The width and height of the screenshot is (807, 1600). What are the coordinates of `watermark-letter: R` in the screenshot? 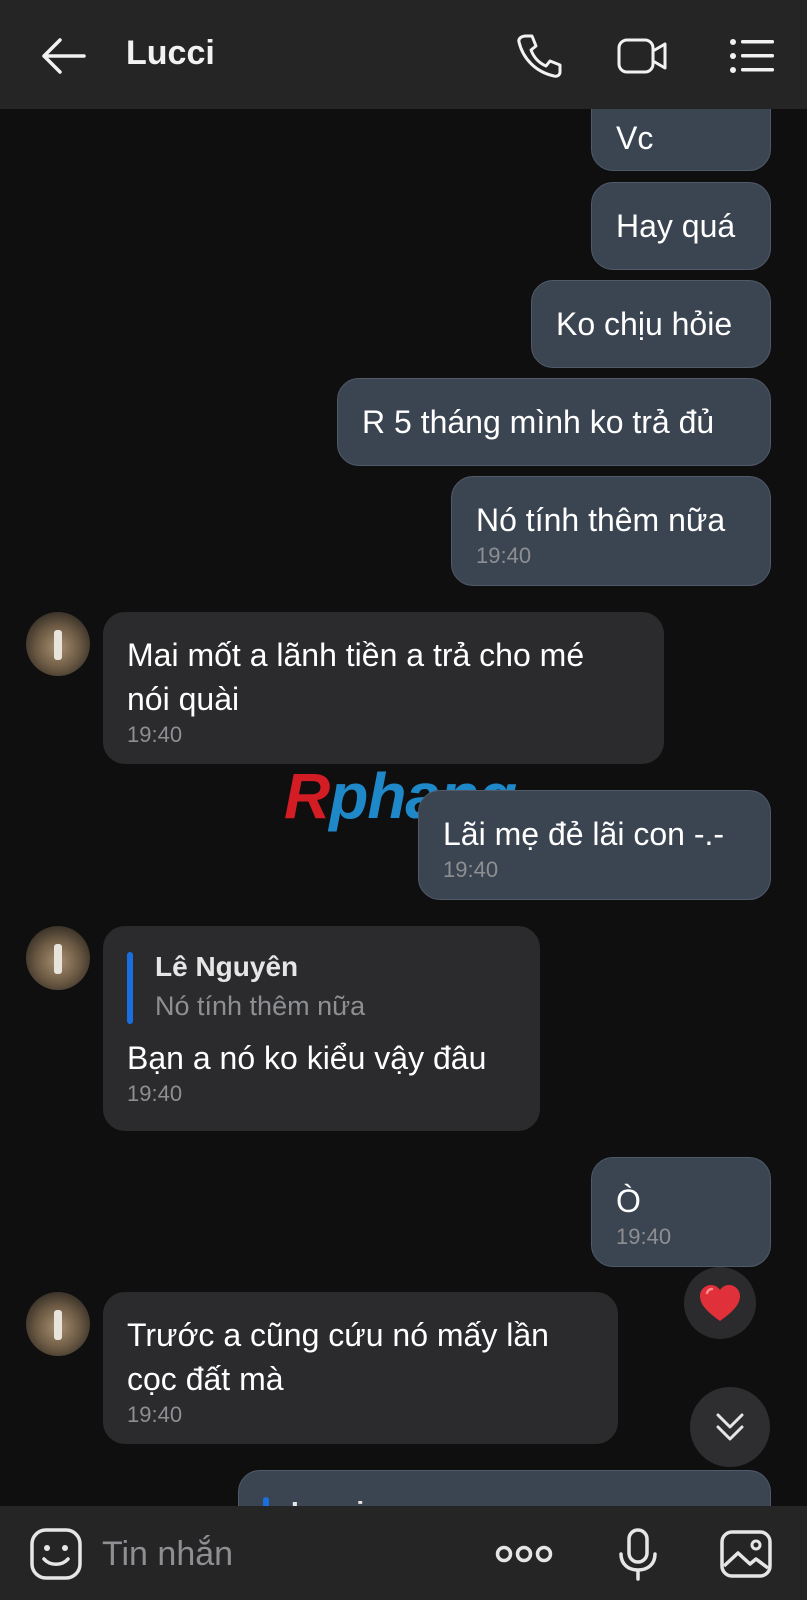 It's located at (307, 796).